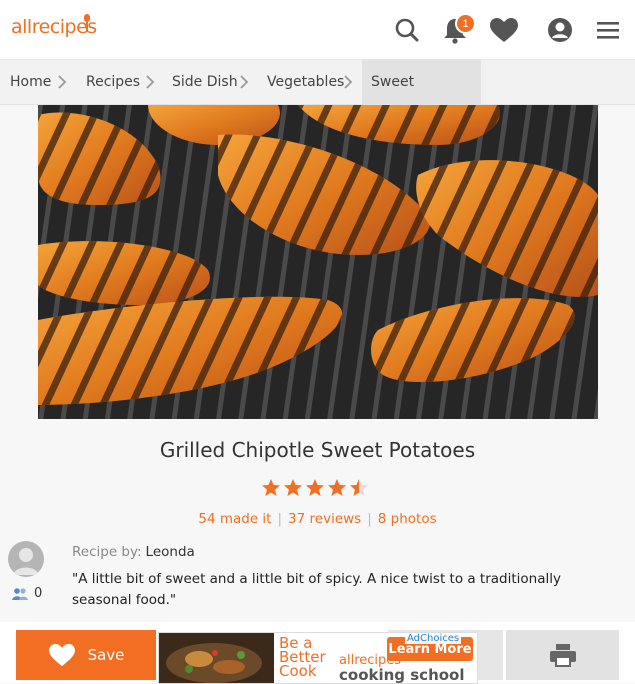 The image size is (635, 684). What do you see at coordinates (359, 487) in the screenshot?
I see `half-star-icon` at bounding box center [359, 487].